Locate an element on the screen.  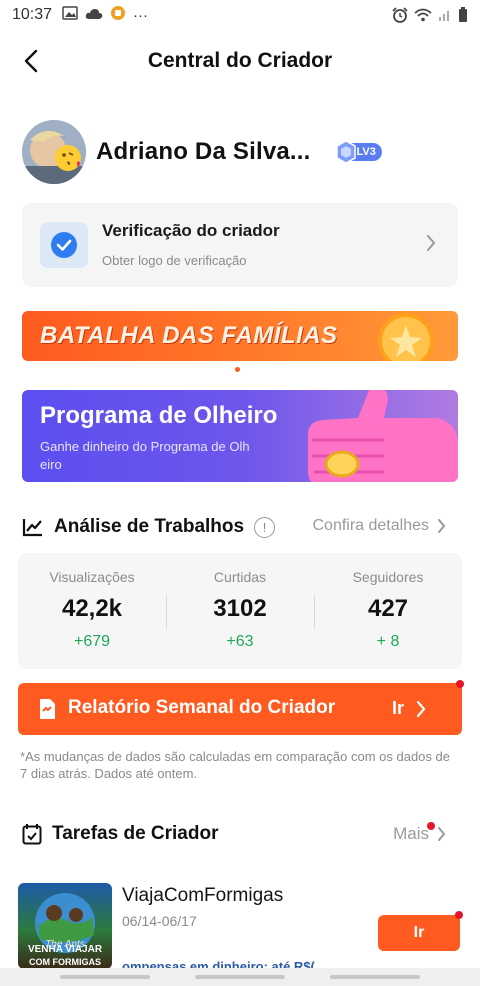
nav-back-button is located at coordinates (375, 977).